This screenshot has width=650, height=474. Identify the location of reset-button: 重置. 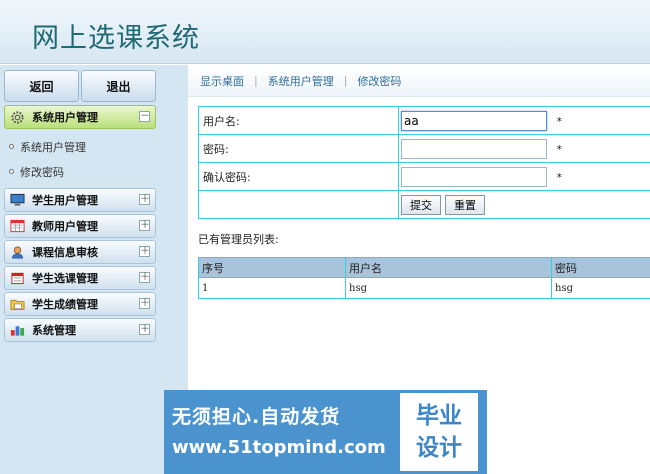
(465, 204).